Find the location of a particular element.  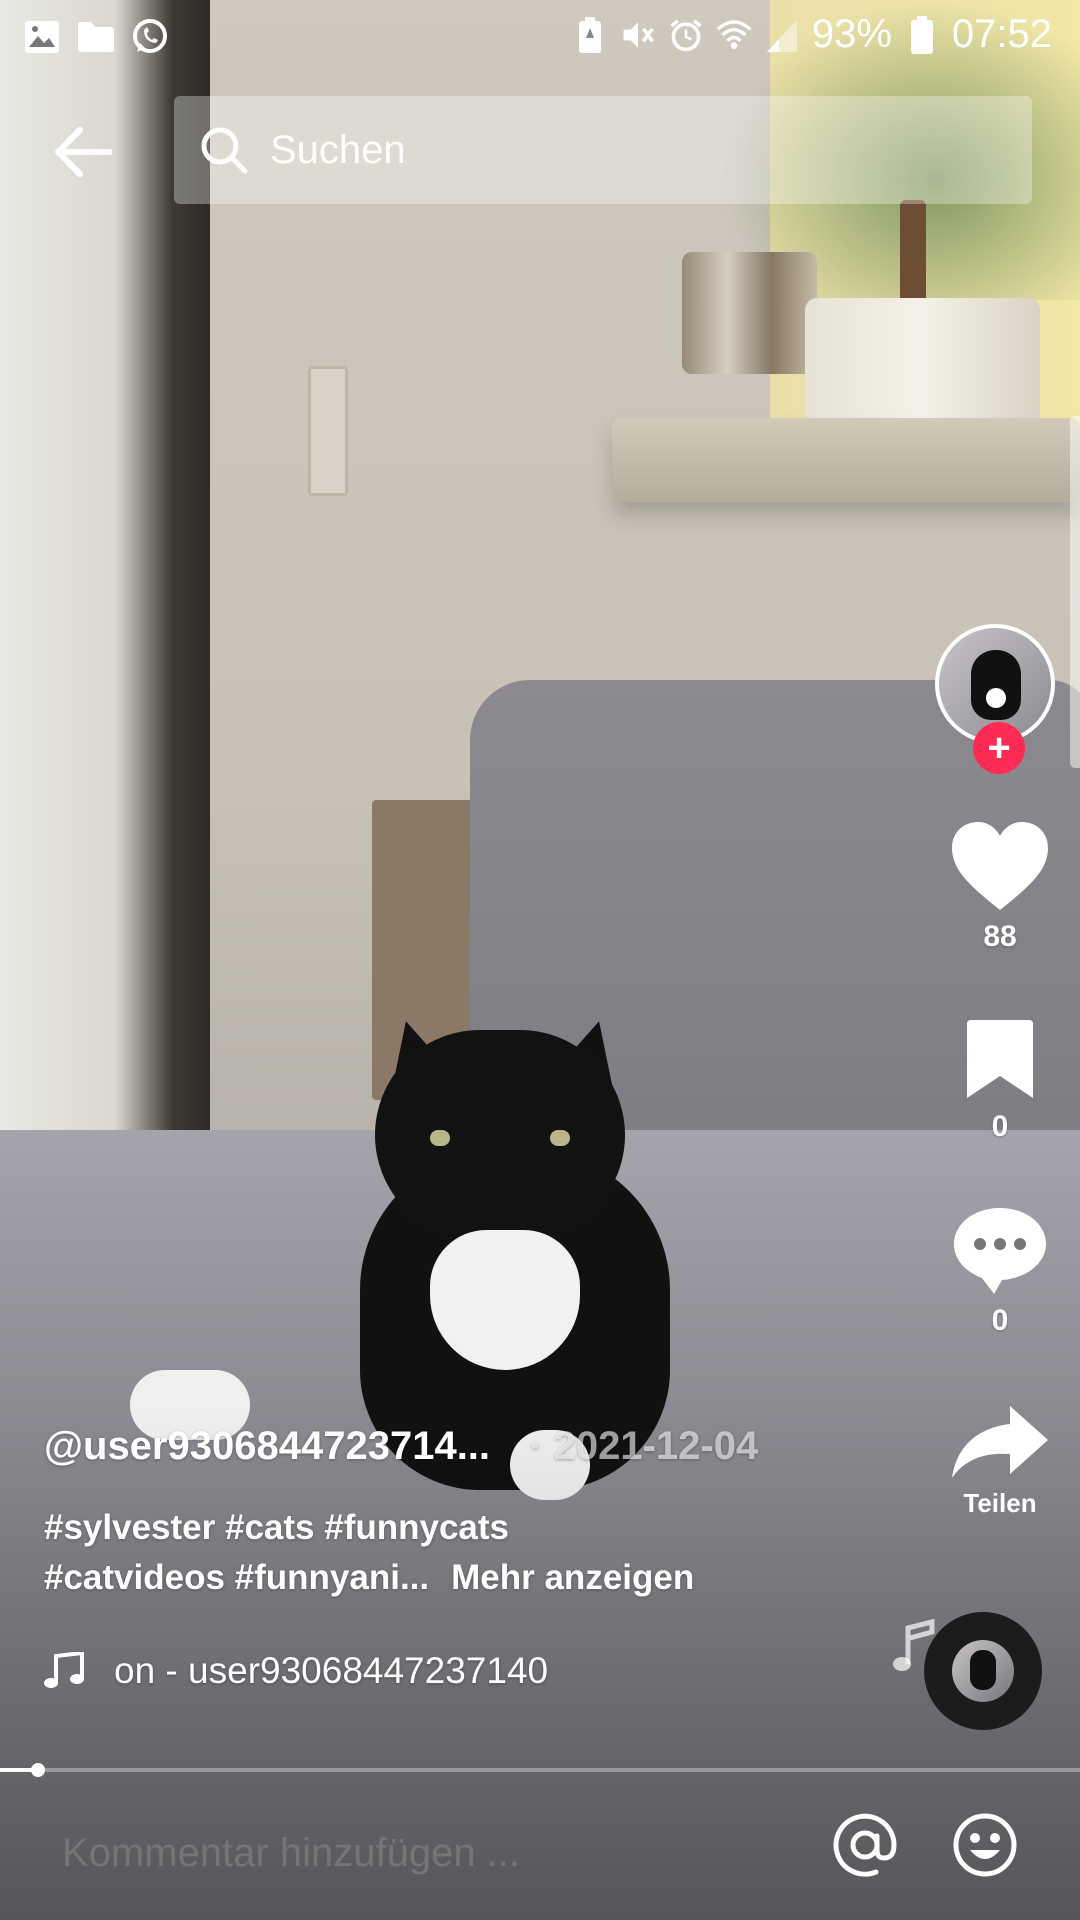

share-arrow-icon is located at coordinates (1000, 1442).